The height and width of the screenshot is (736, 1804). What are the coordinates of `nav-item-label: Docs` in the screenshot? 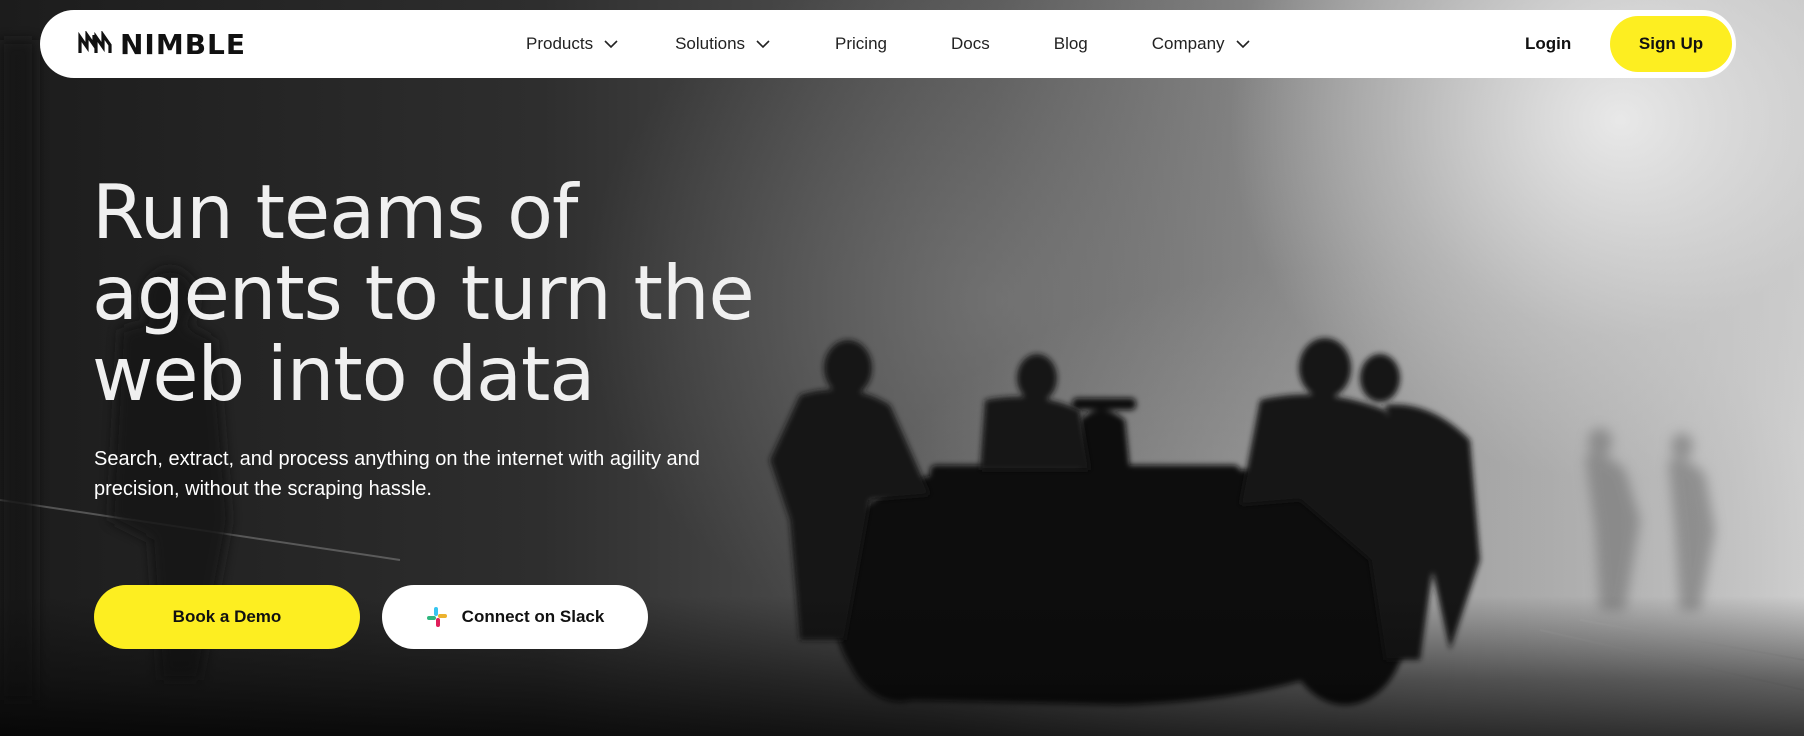 It's located at (970, 43).